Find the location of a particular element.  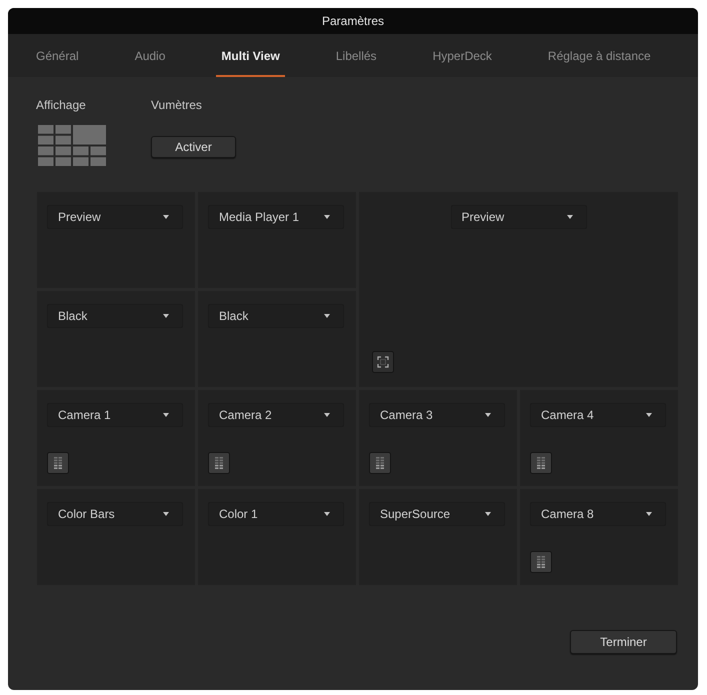

section-label: Vumètres is located at coordinates (176, 105).